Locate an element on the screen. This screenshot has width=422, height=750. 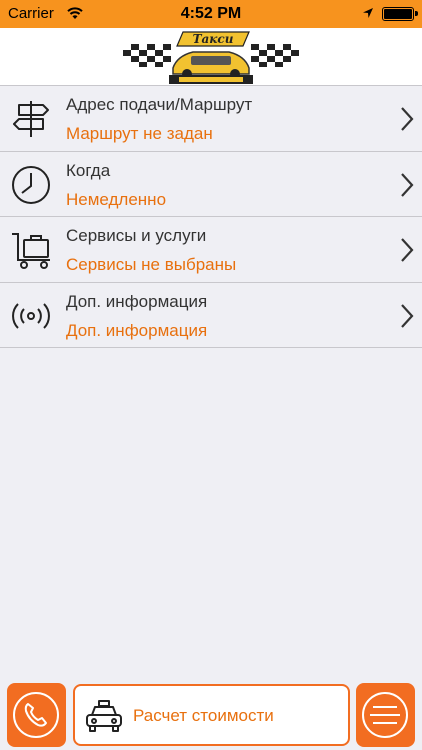
services-value: Сервисы не выбраны is located at coordinates (151, 264).